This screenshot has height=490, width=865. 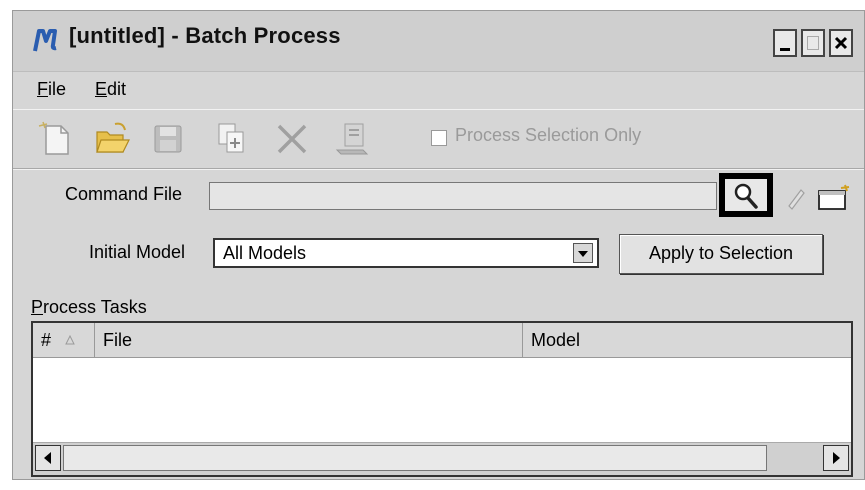 I want to click on browse-button, so click(x=746, y=195).